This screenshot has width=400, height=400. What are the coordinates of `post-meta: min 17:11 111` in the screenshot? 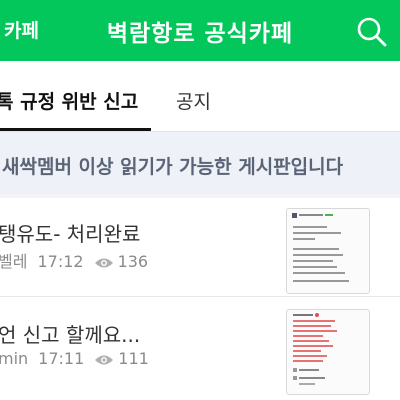 It's located at (74, 358).